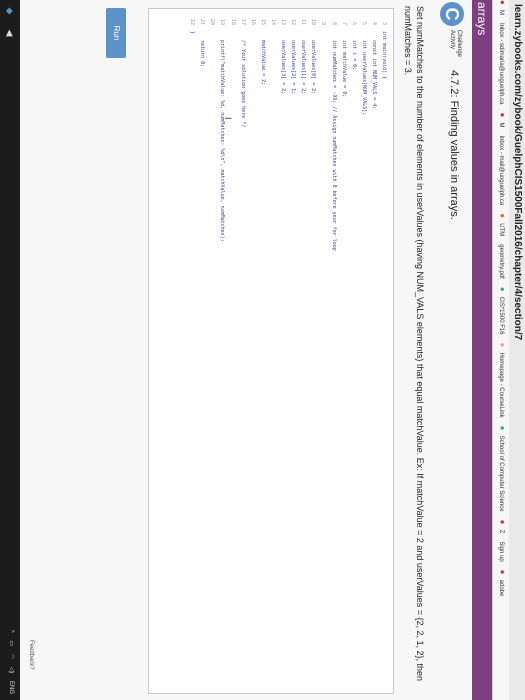 Image resolution: width=525 pixels, height=700 pixels. Describe the element at coordinates (293, 351) in the screenshot. I see `code-line: 12 userValues[2] = 1;` at that location.